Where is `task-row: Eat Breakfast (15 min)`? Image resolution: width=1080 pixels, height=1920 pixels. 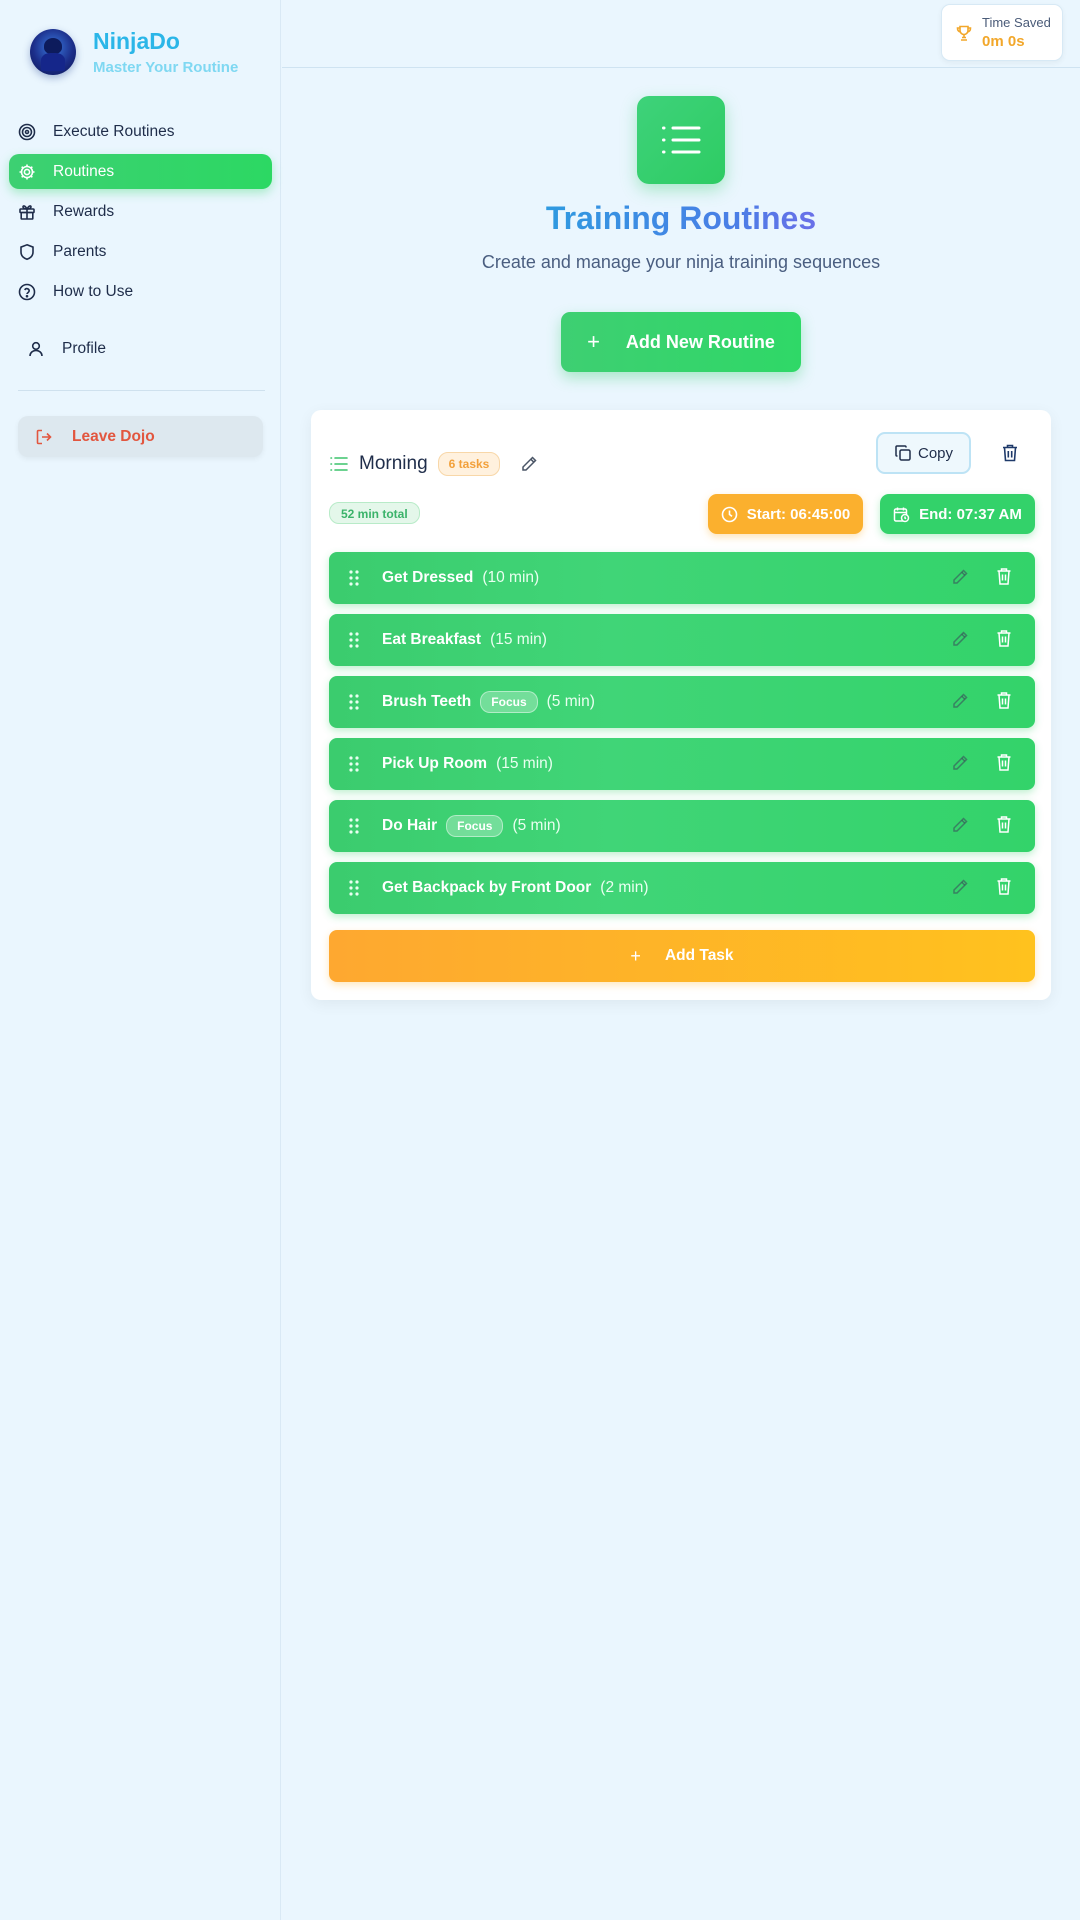
task-row: Eat Breakfast (15 min) is located at coordinates (682, 640).